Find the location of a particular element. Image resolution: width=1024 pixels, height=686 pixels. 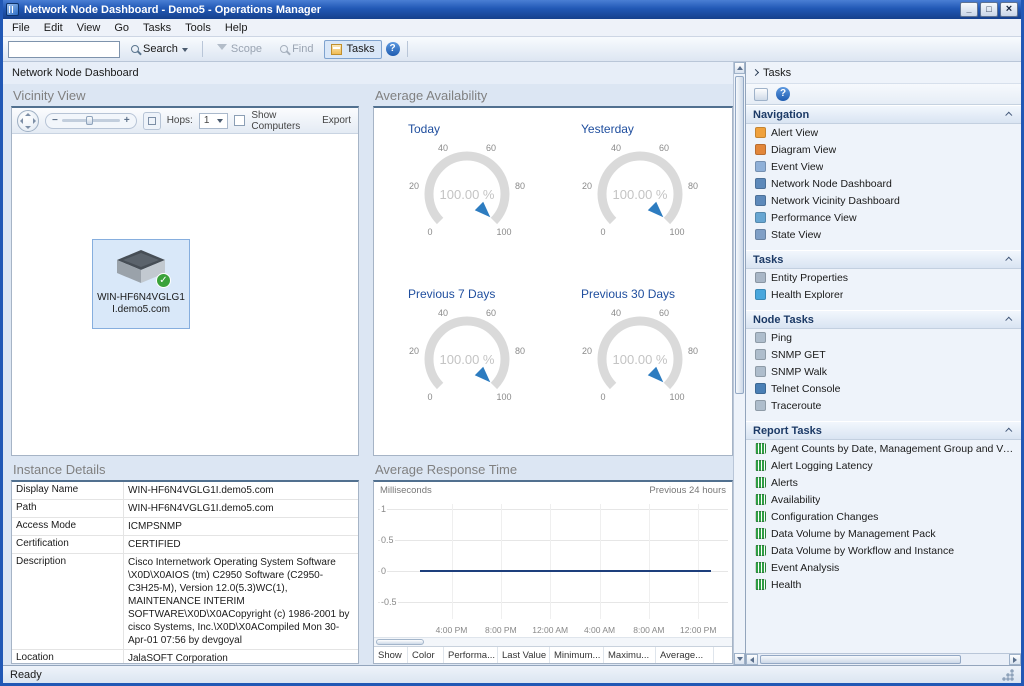

legend-column-header: Show is located at coordinates (391, 655).